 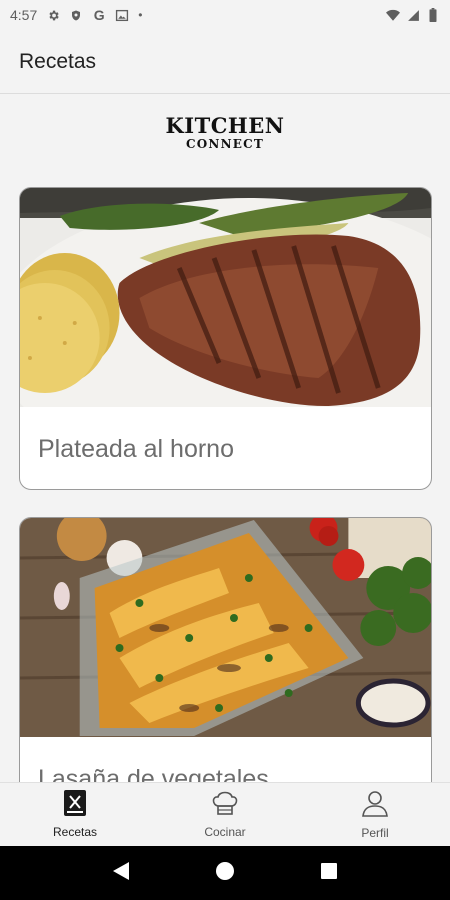 I want to click on battery-icon, so click(x=433, y=15).